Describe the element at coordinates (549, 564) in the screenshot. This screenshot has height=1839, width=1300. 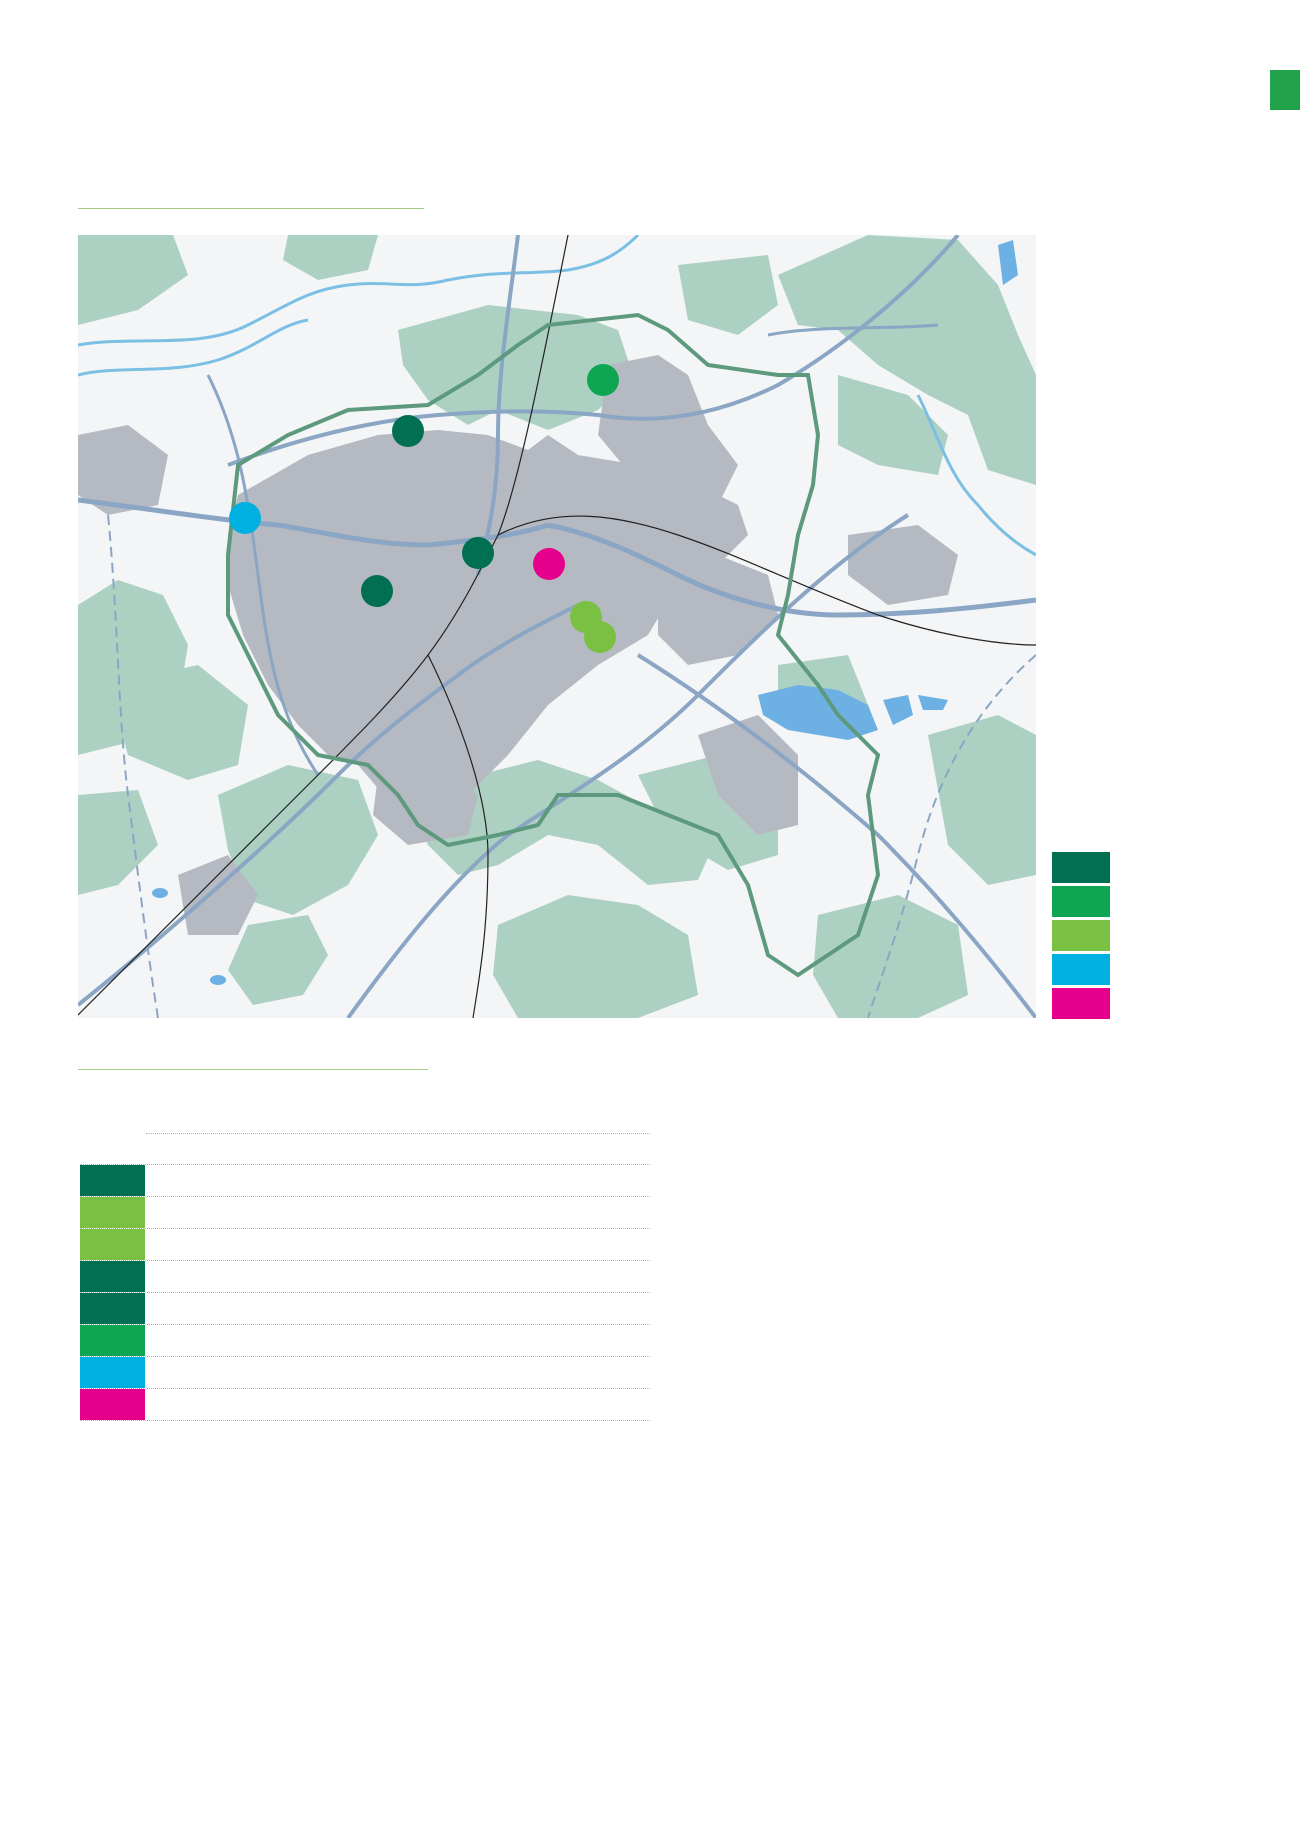
I see `marker-magenta` at that location.